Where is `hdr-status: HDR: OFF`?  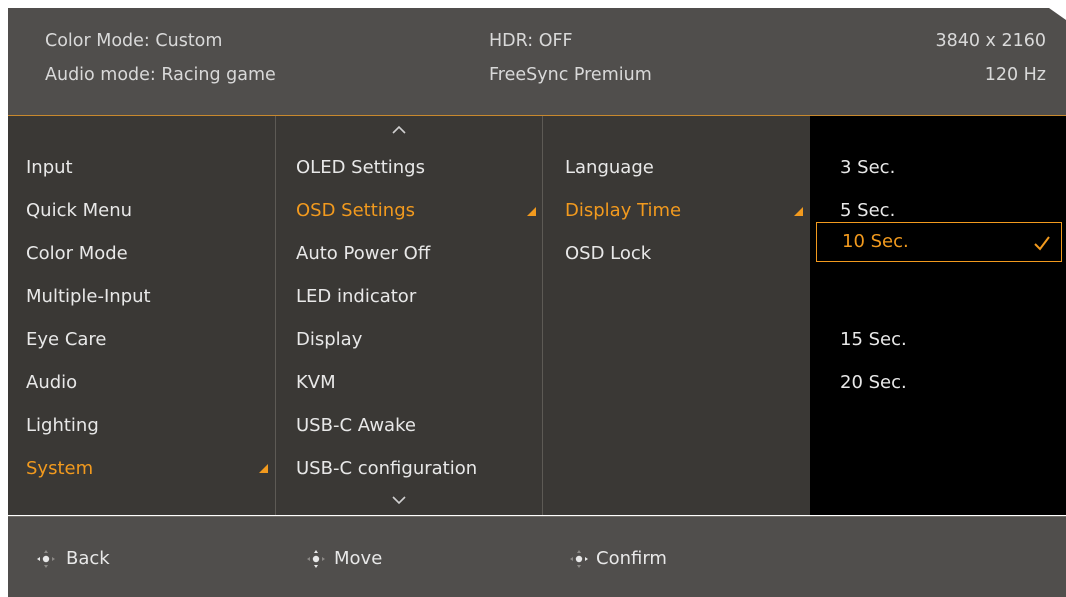
hdr-status: HDR: OFF is located at coordinates (531, 41).